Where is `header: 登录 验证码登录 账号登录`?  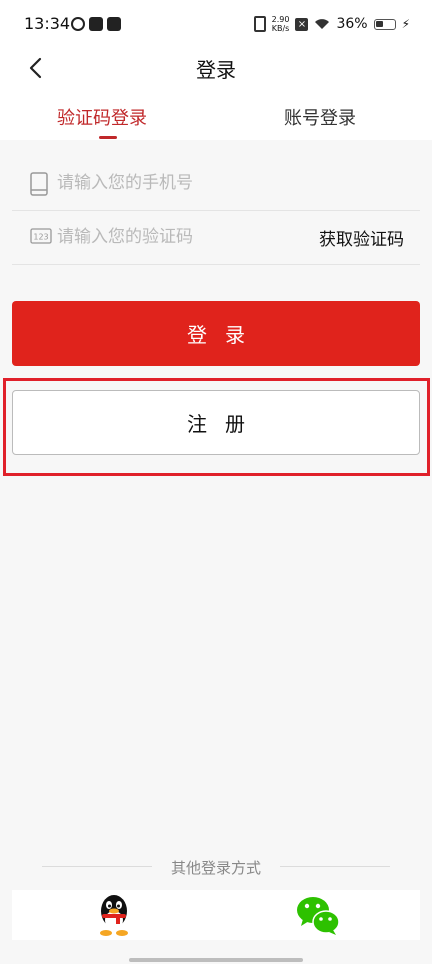 header: 登录 验证码登录 账号登录 is located at coordinates (216, 95).